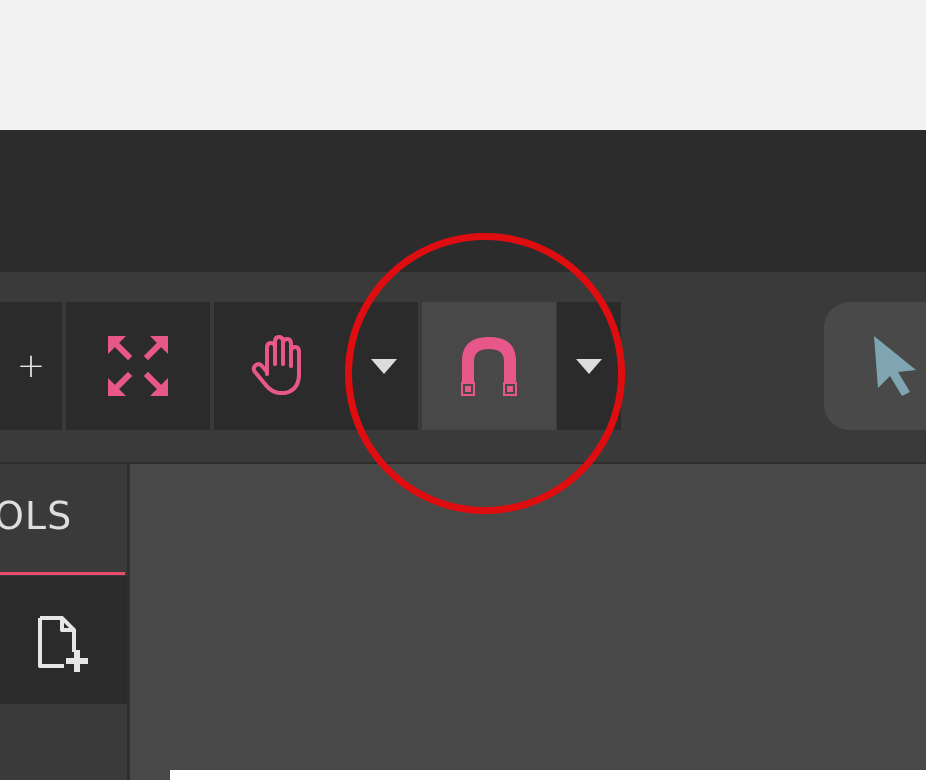  I want to click on snap-tool-button, so click(489, 366).